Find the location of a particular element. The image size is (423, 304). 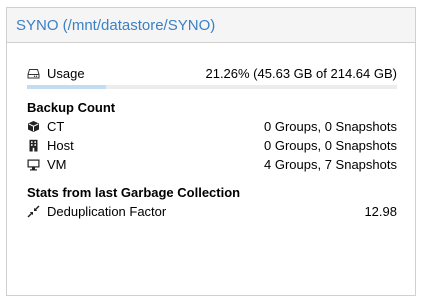

backup-row-ct: CT 0 Groups, 0 Snapshots is located at coordinates (212, 126).